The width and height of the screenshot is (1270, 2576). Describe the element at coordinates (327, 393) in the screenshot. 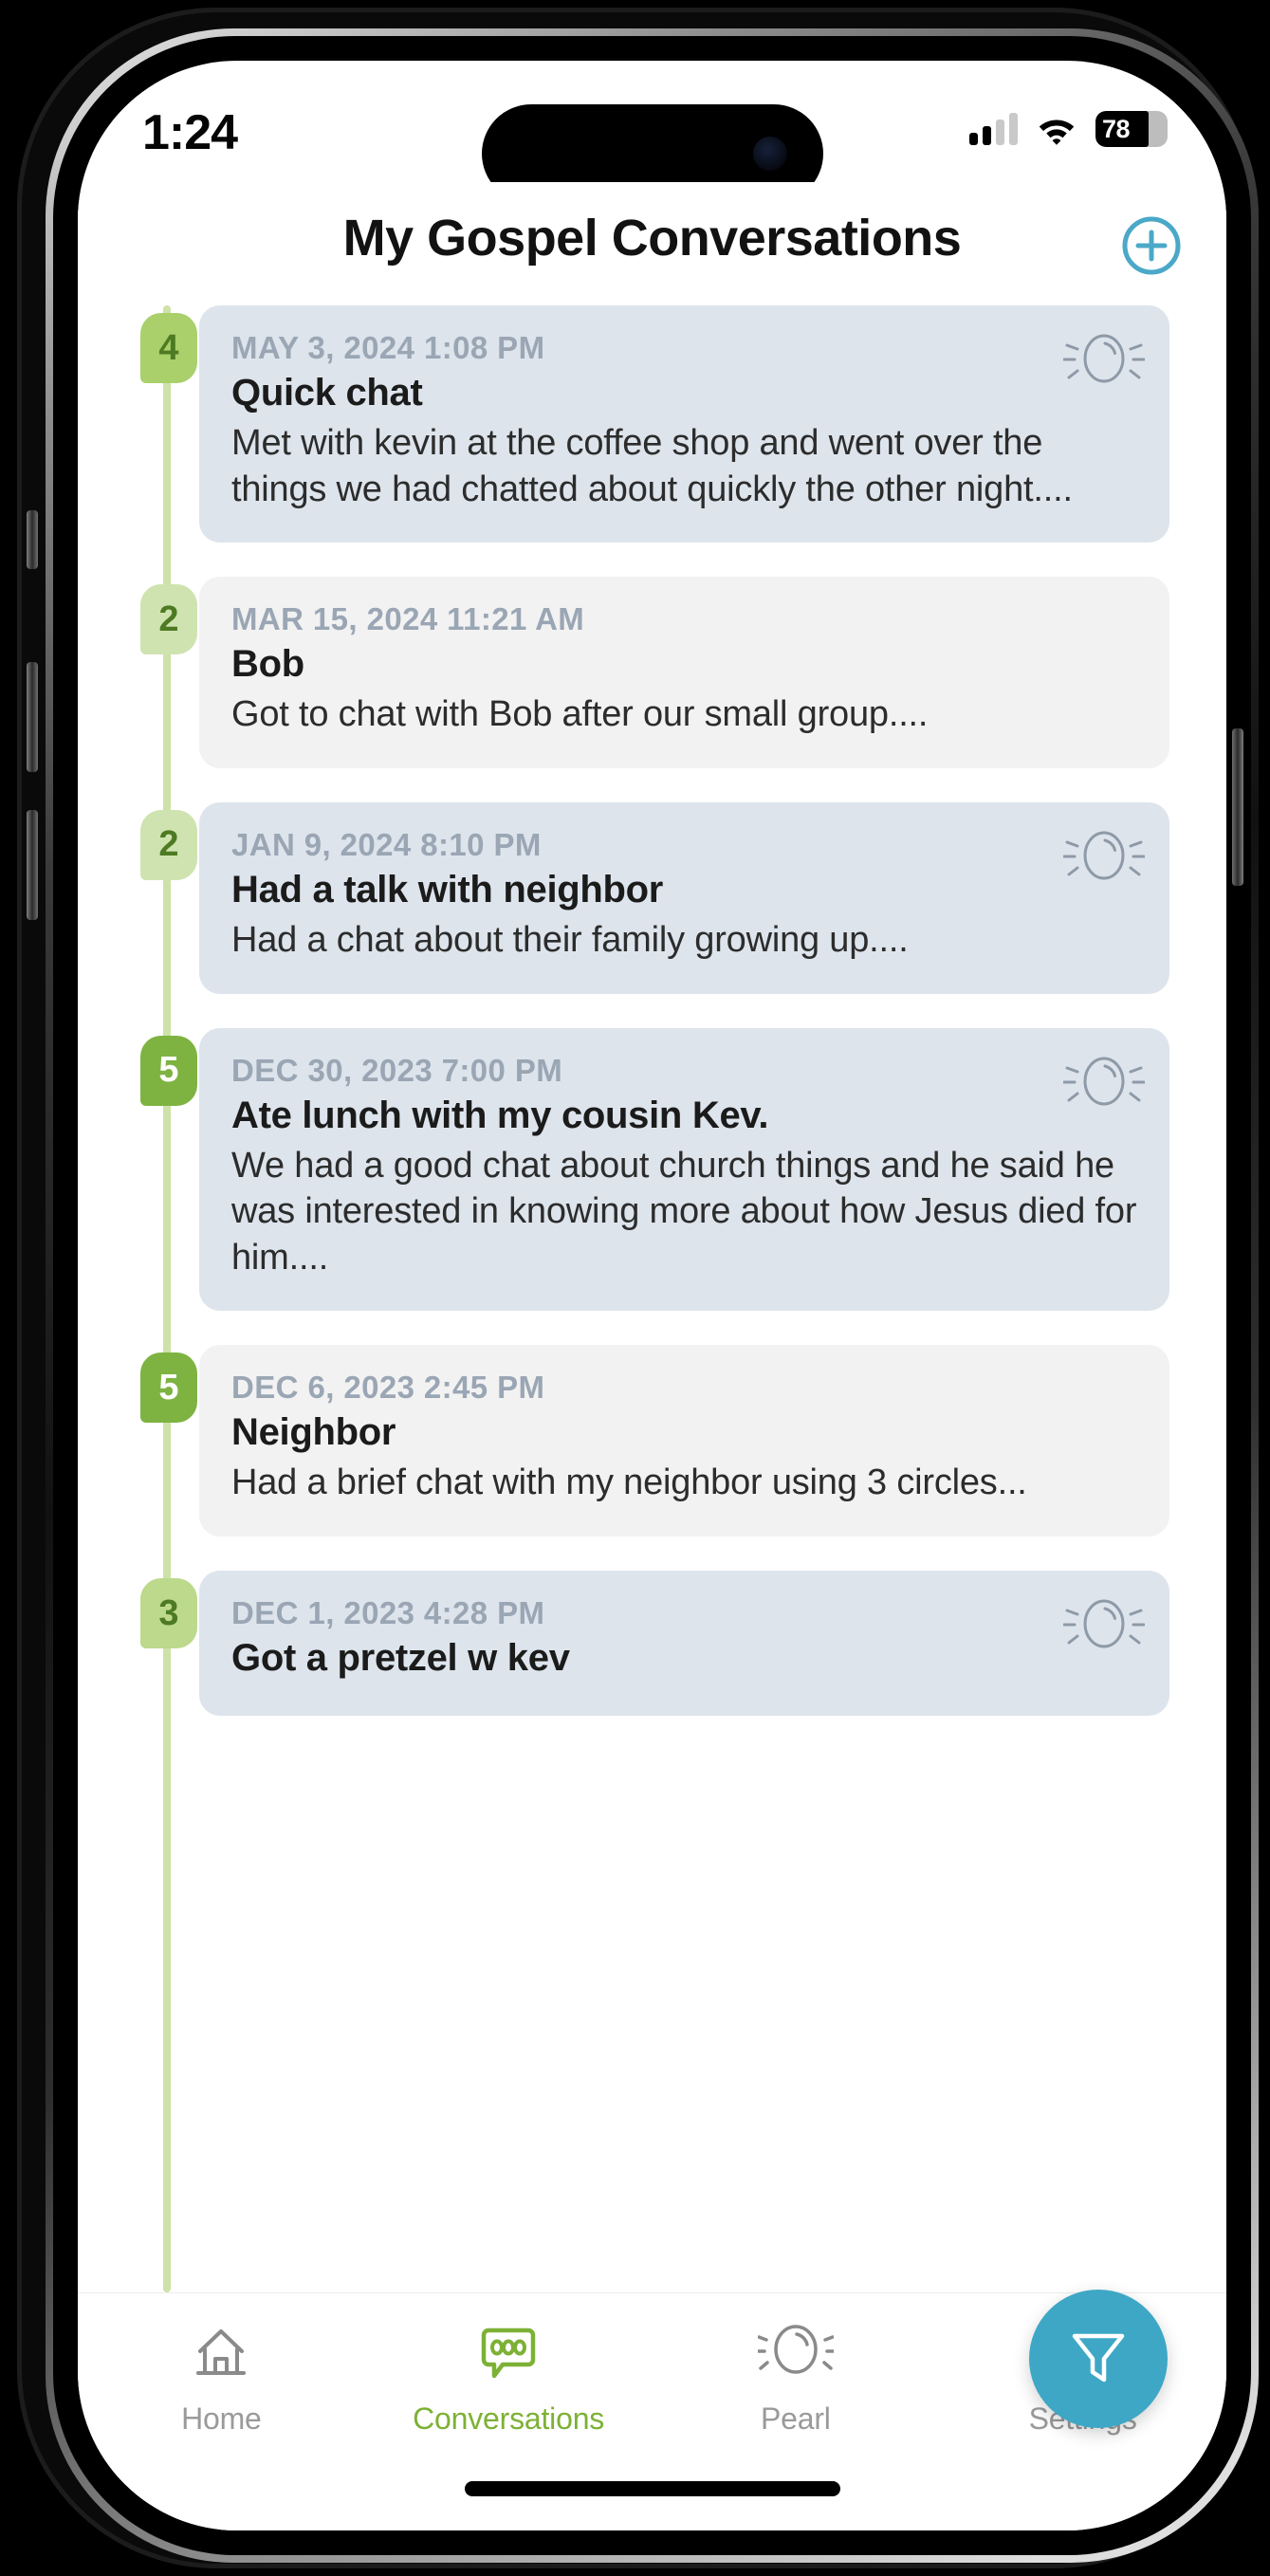

I see `conversation-title: Quick chat` at that location.